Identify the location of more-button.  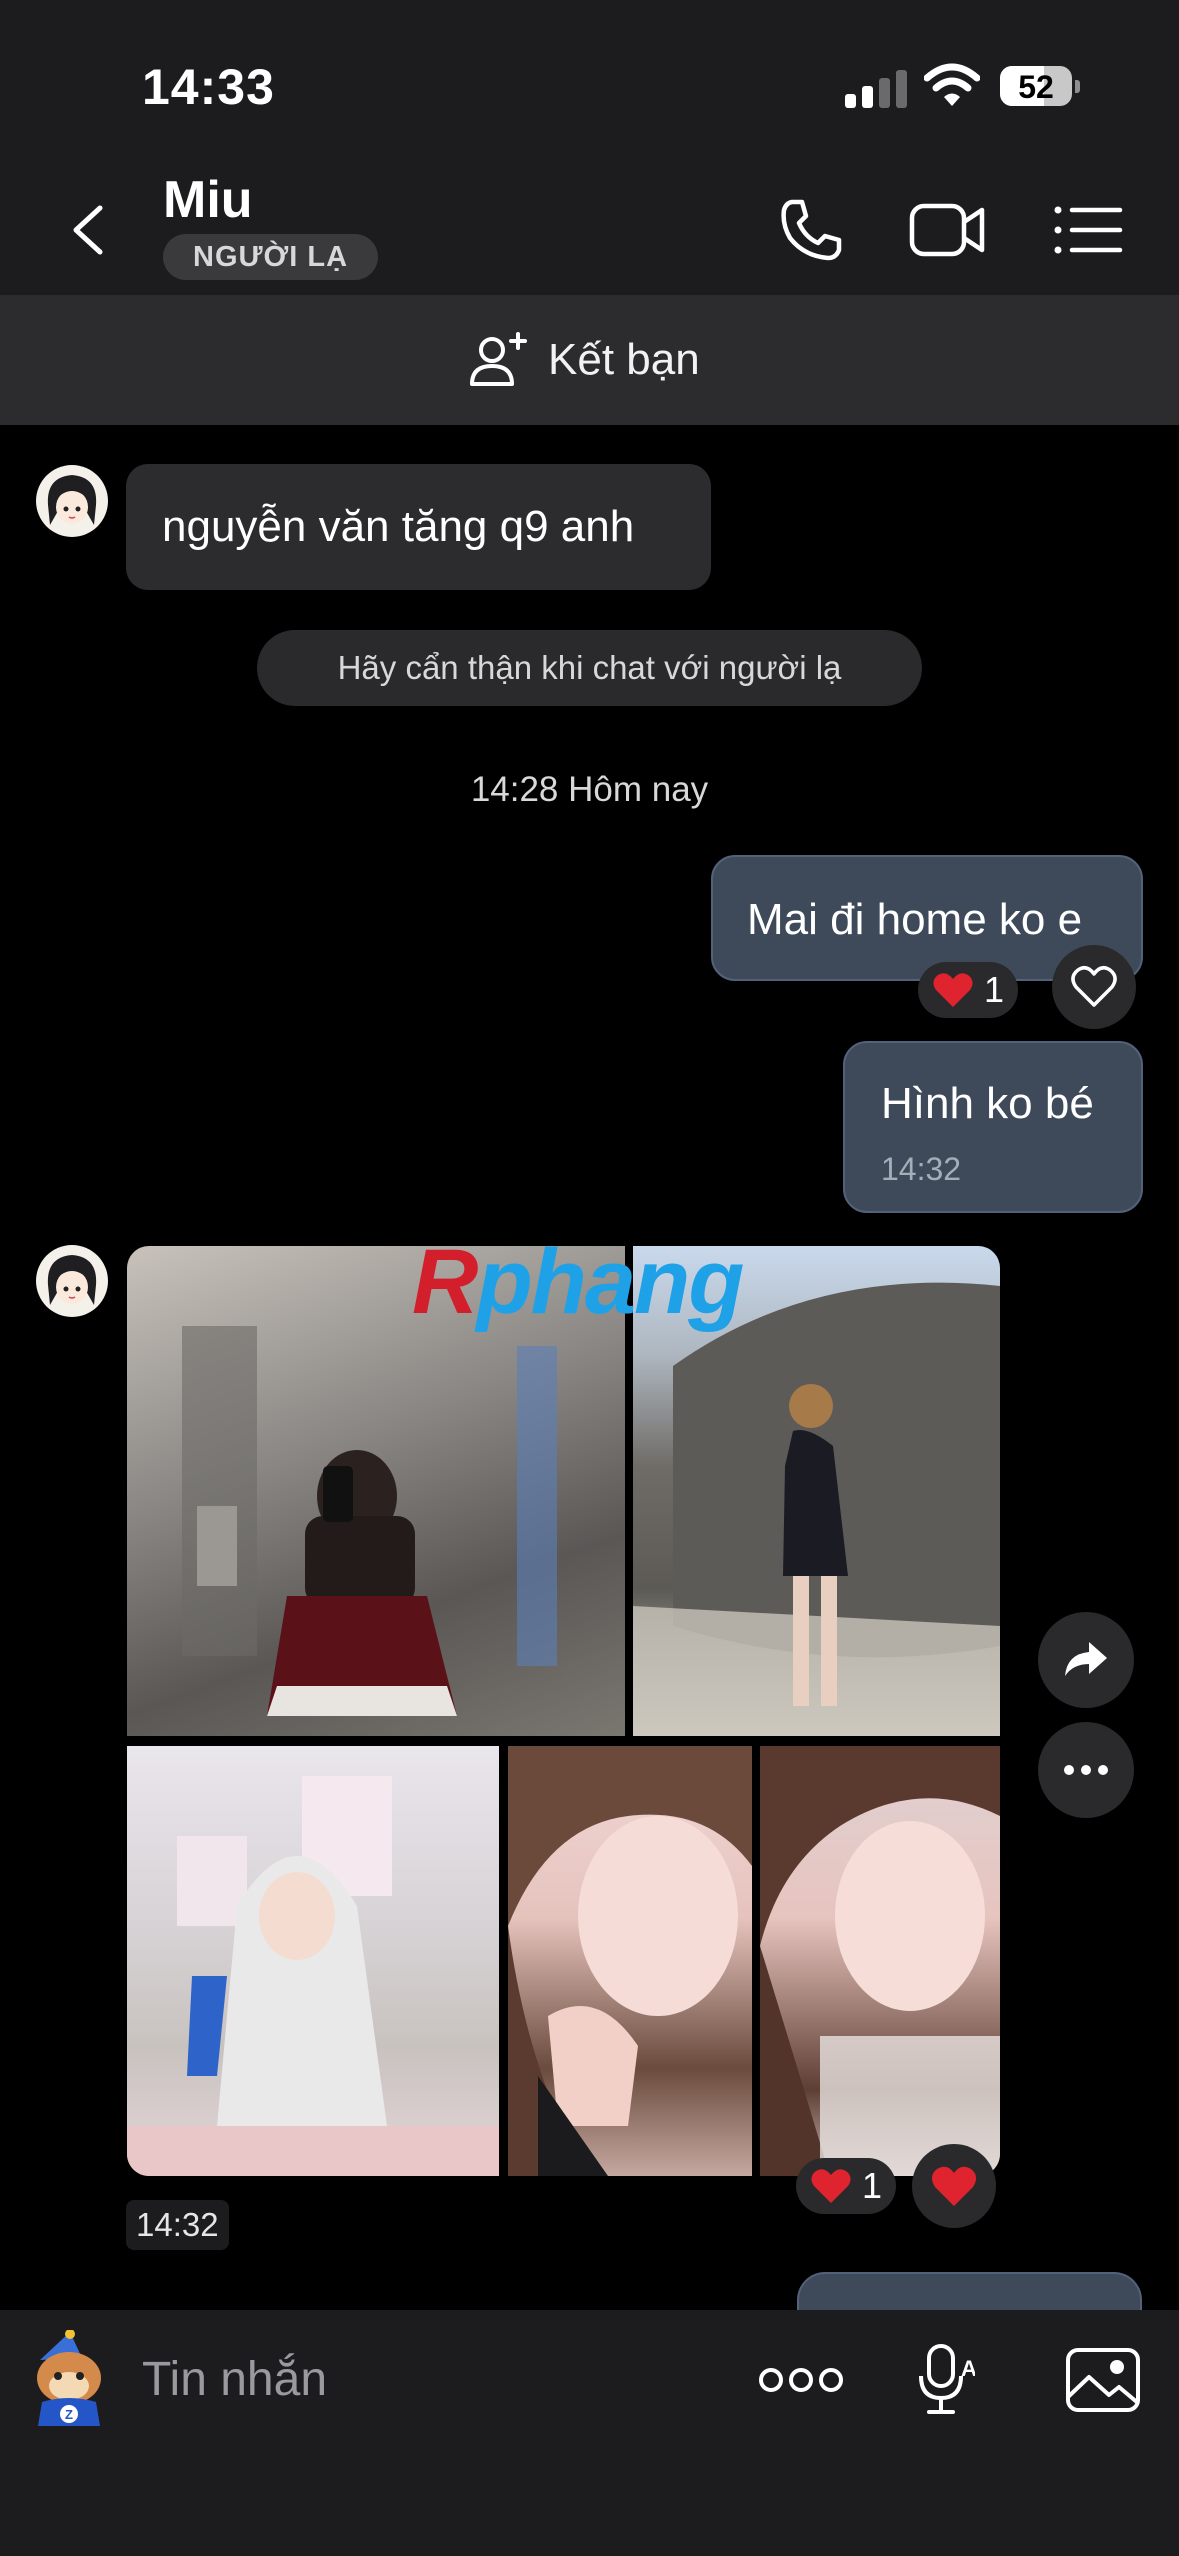
(801, 2380).